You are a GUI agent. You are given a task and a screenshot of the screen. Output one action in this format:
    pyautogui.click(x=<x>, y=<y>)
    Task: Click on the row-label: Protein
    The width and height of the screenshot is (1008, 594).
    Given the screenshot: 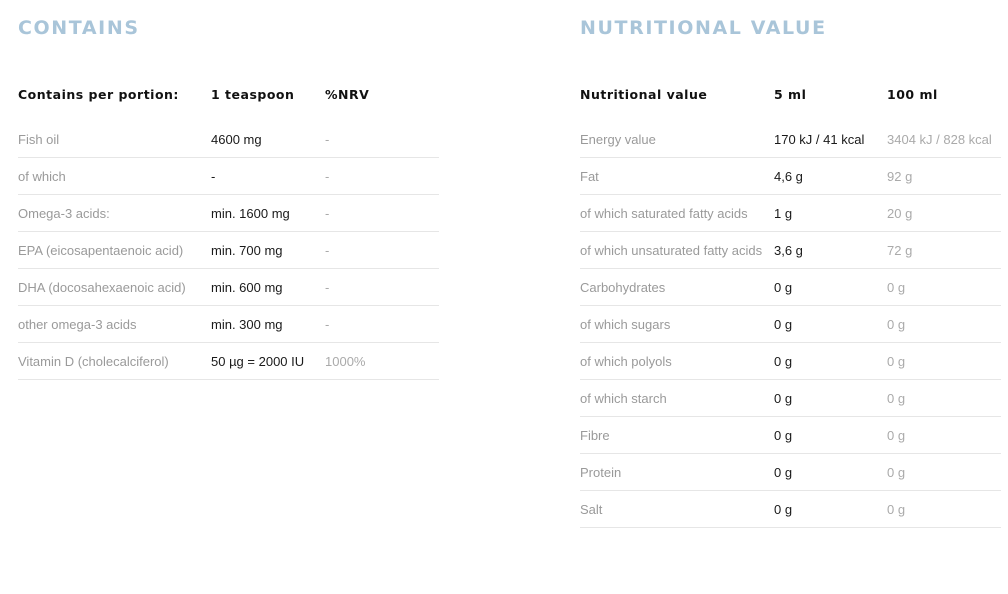 What is the action you would take?
    pyautogui.click(x=677, y=472)
    